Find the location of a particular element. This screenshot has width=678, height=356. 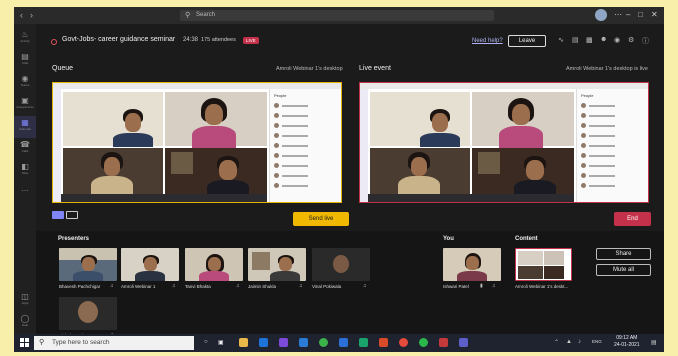

settings-icon: ⚙ is located at coordinates (631, 40).